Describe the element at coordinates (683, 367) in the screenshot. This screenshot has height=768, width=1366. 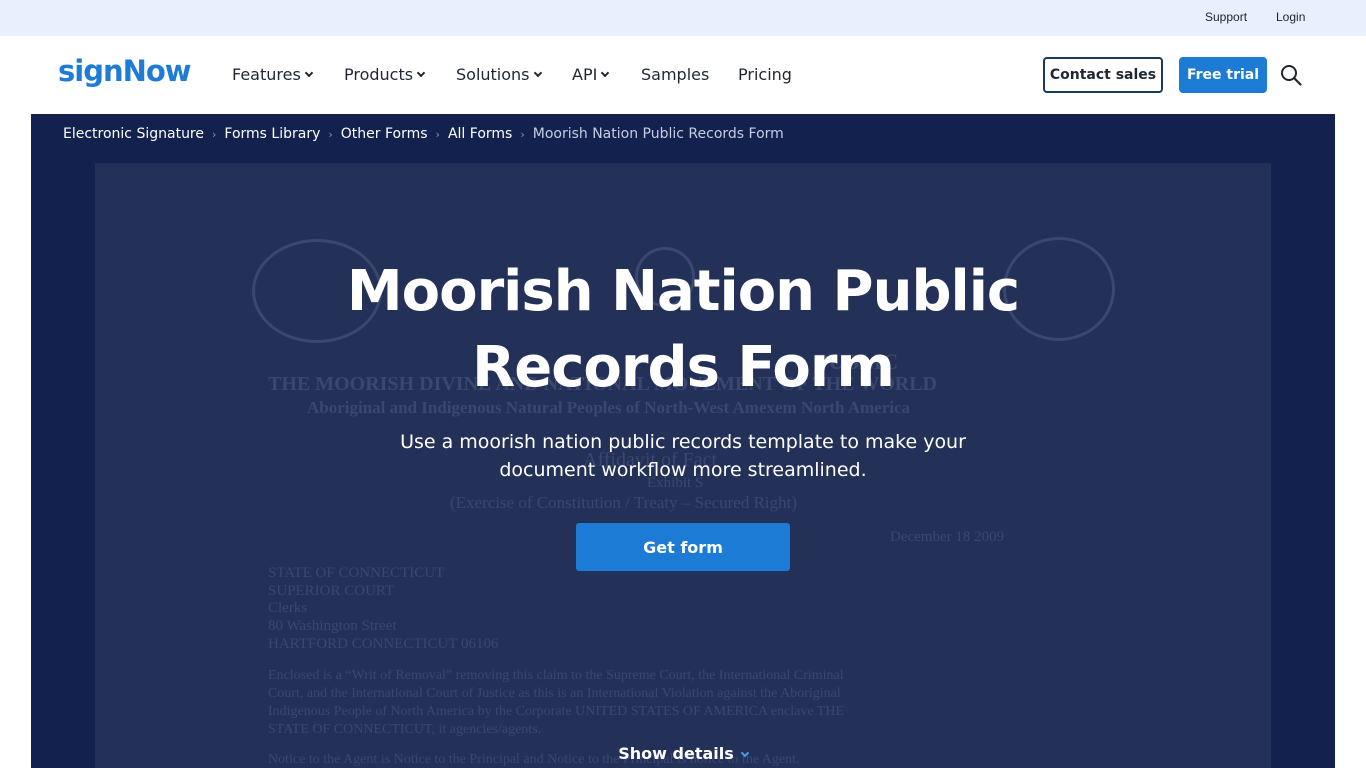
I see `page-title-line-2: Records Form` at that location.